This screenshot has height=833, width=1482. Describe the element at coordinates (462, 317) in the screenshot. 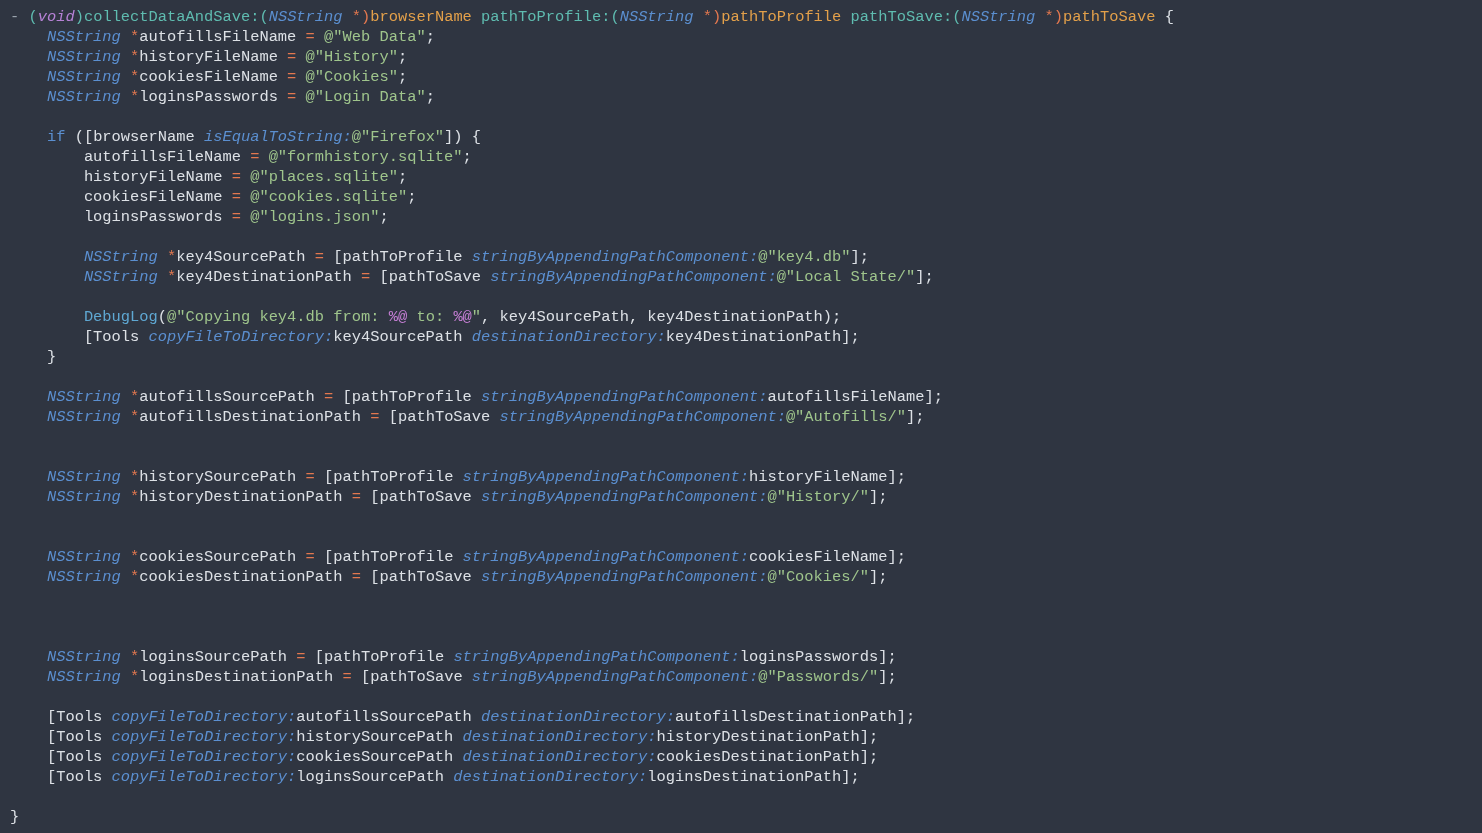

I see `code-line: DebugLog(@"Copying key4.db from: %@ to: %@", key4SourcePath, key4DestinationPath);` at that location.